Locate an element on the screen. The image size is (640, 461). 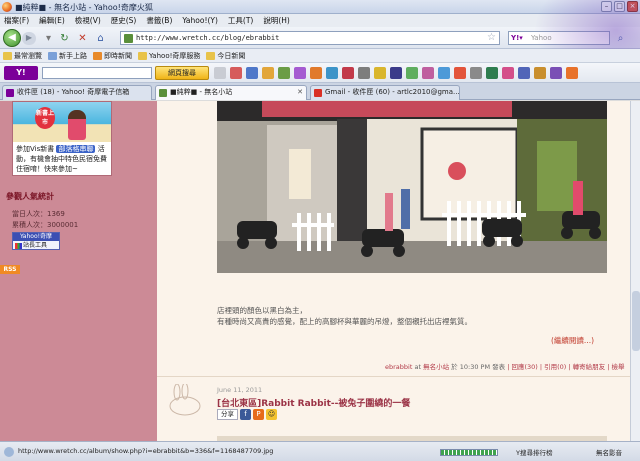
close-button: × is located at coordinates (632, 6).